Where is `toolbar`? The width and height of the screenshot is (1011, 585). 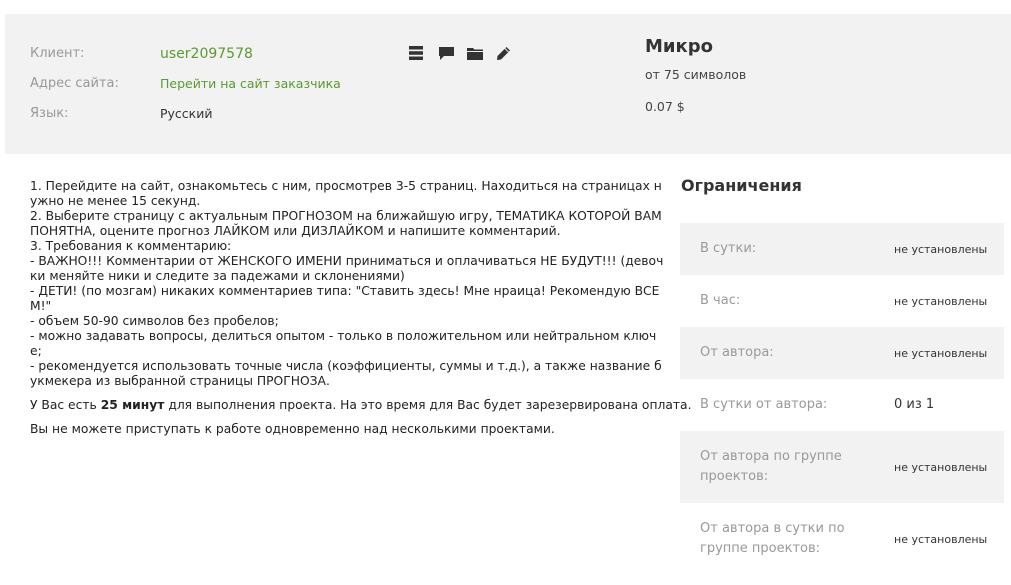 toolbar is located at coordinates (467, 53).